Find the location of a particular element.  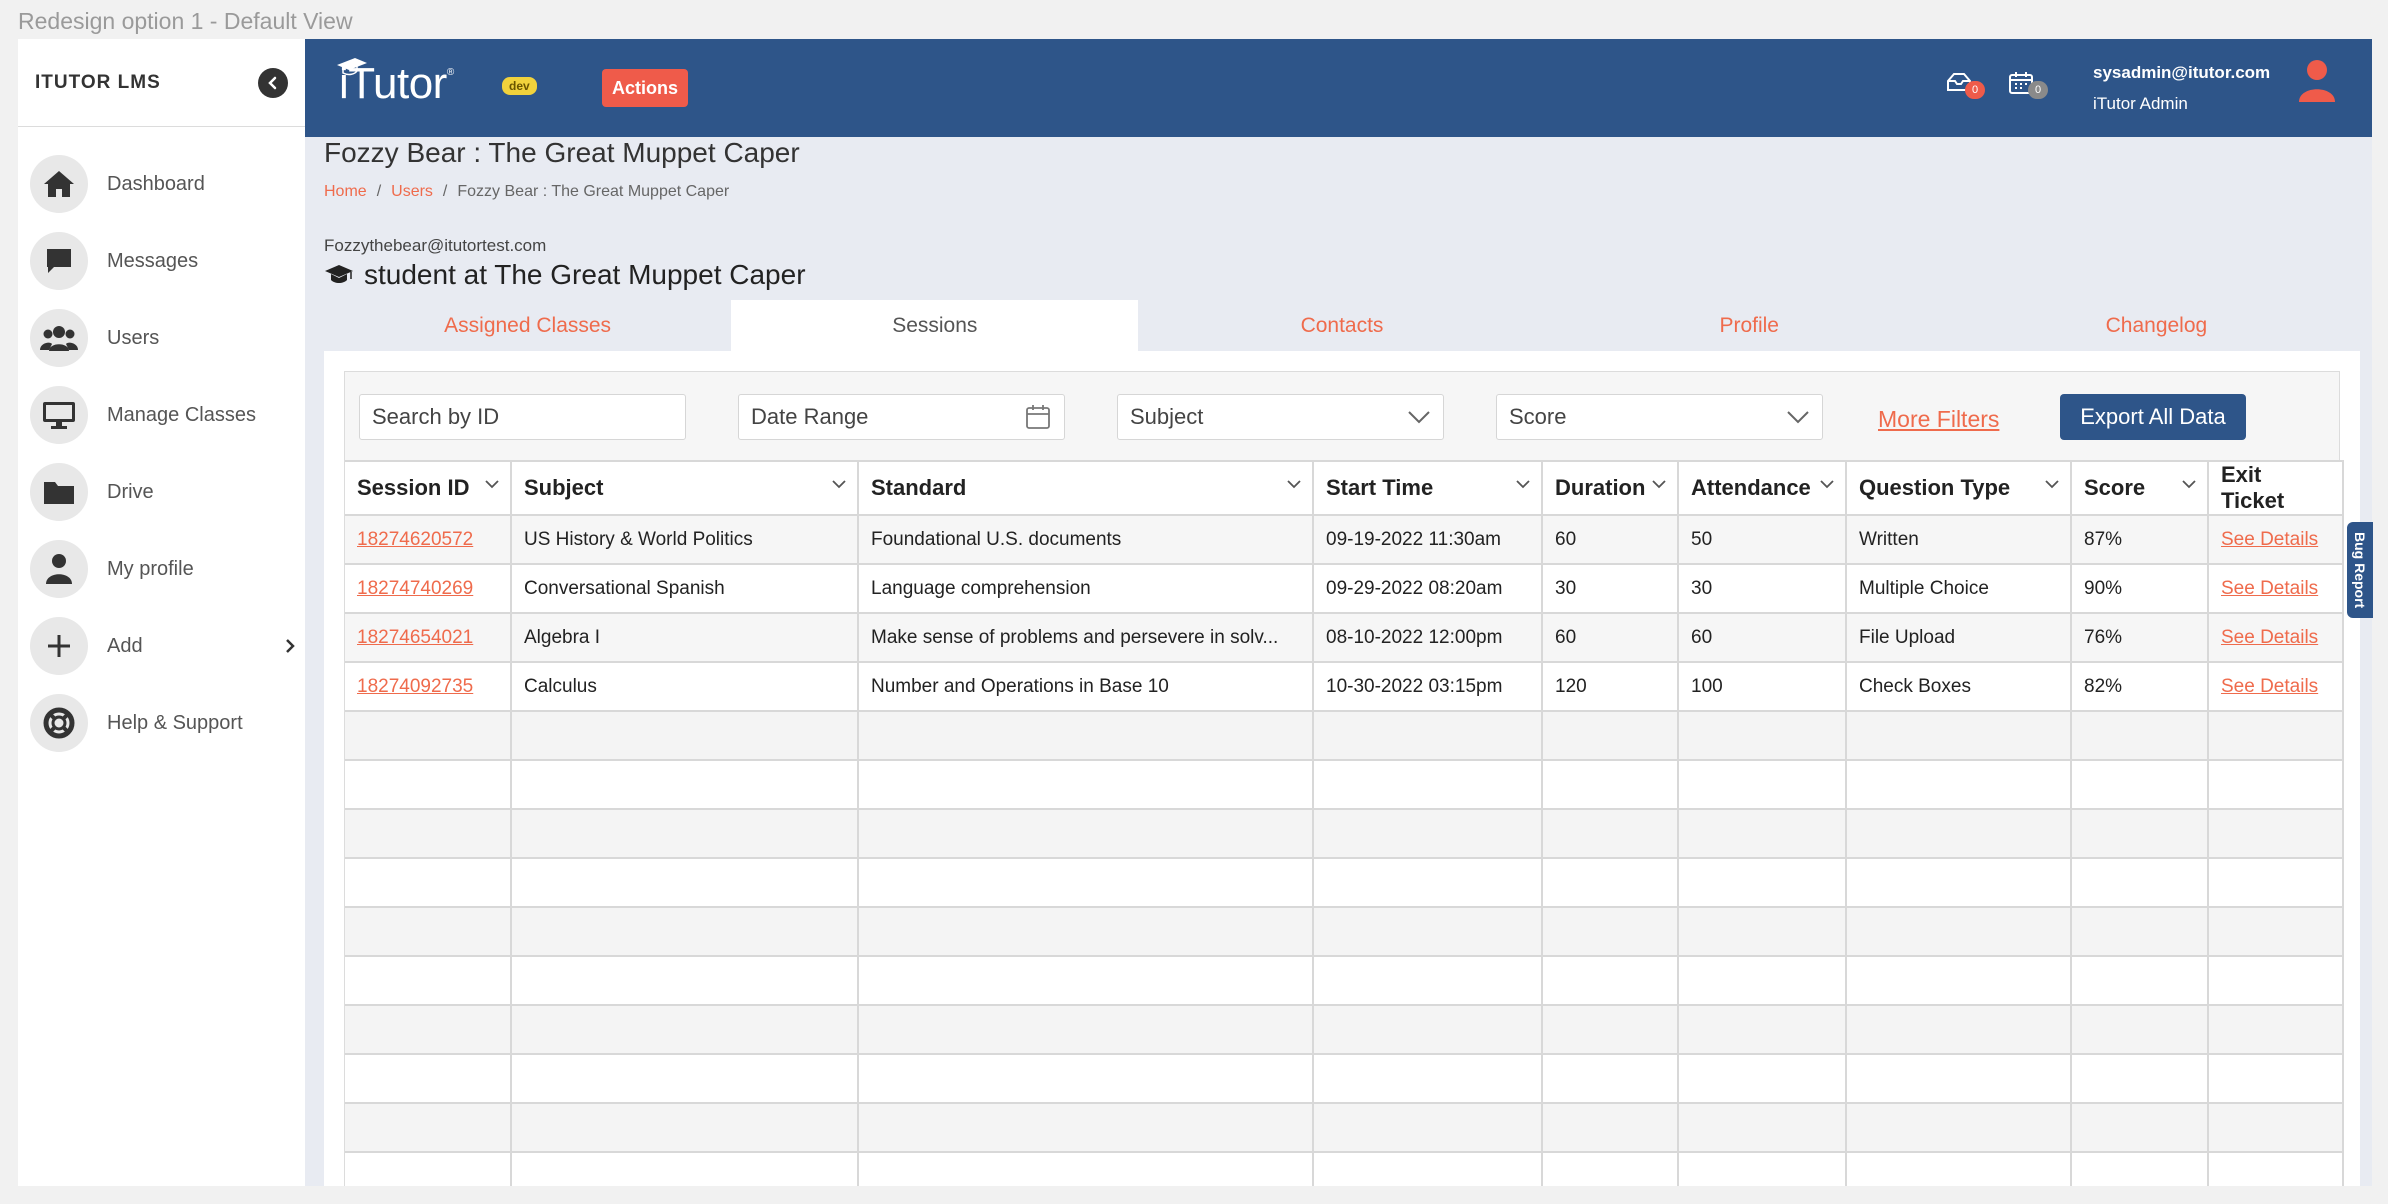

graduation-cap-icon is located at coordinates (352, 67).